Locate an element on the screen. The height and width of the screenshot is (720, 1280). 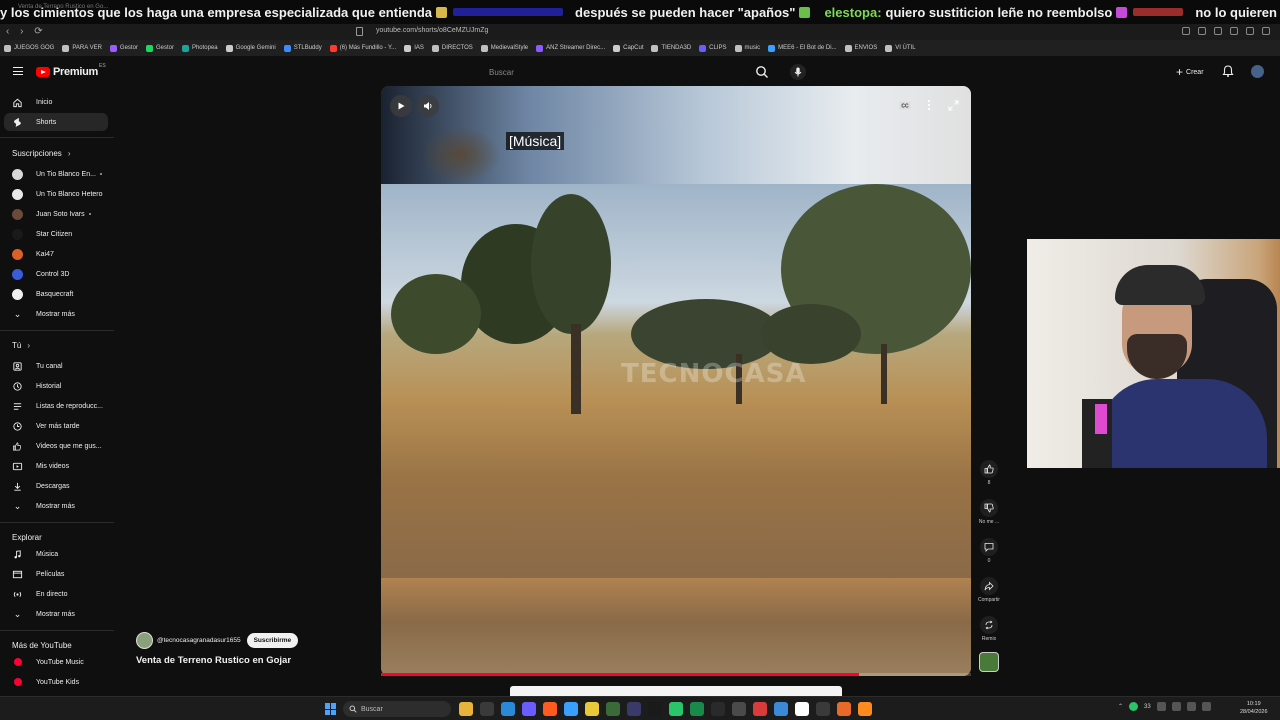
bookmark-item: PARA VER is located at coordinates (82, 48).